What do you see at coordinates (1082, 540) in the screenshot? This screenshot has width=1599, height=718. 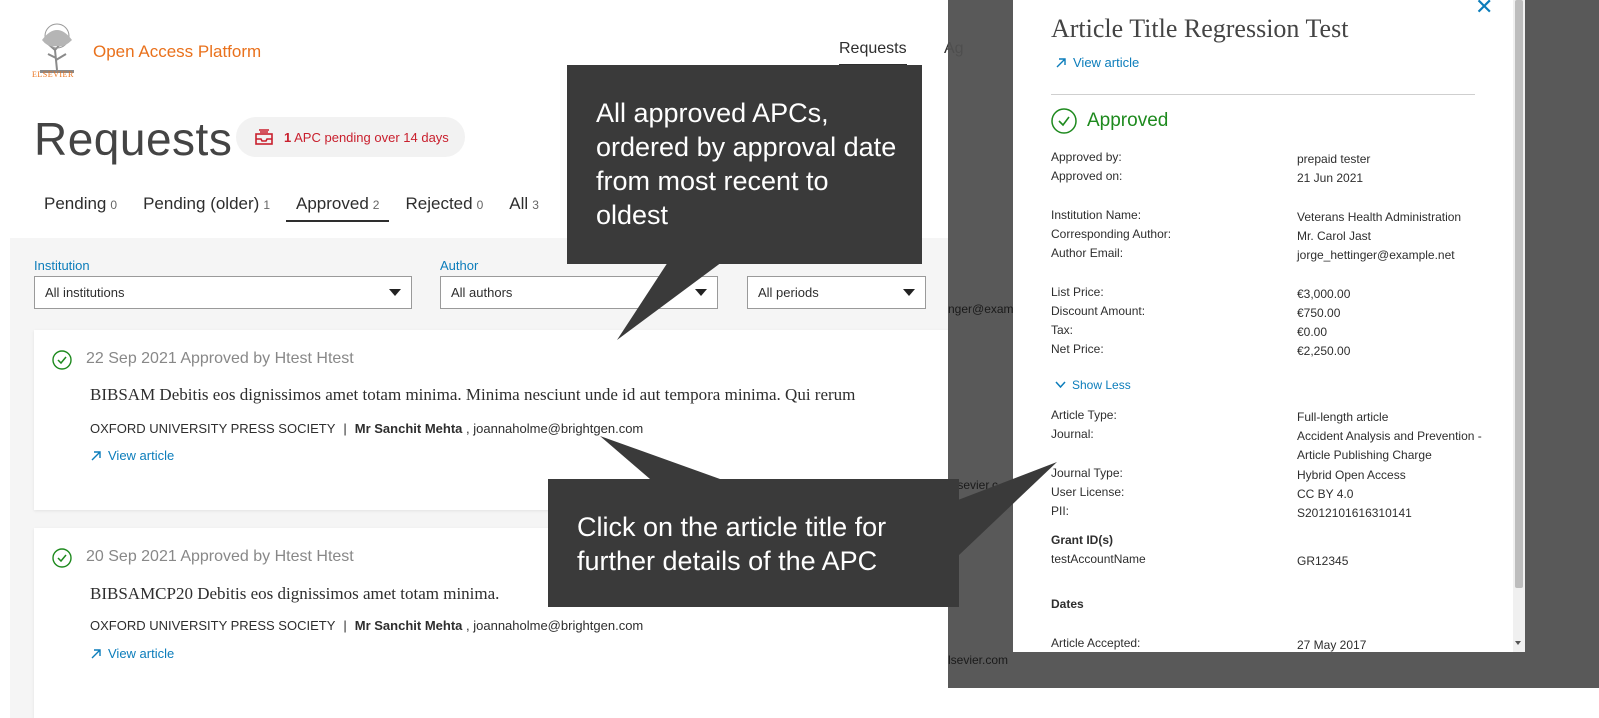 I see `grant-heading: Grant ID(s)` at bounding box center [1082, 540].